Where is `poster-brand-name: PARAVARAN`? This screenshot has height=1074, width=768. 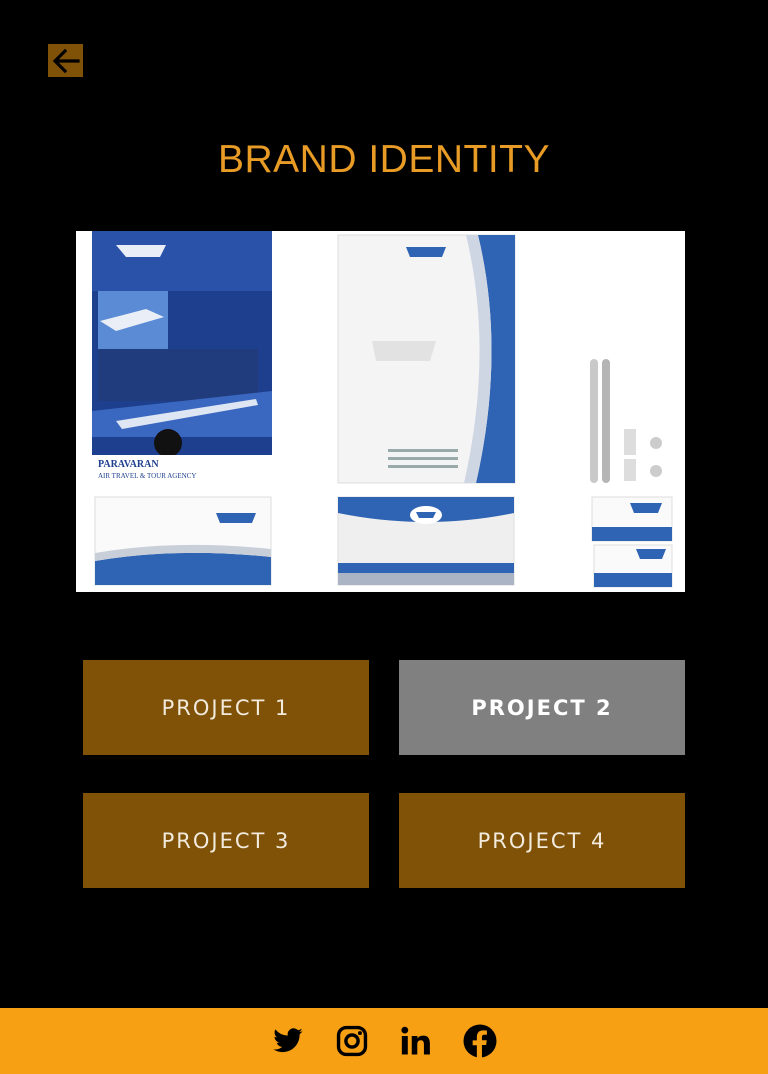
poster-brand-name: PARAVARAN is located at coordinates (128, 464).